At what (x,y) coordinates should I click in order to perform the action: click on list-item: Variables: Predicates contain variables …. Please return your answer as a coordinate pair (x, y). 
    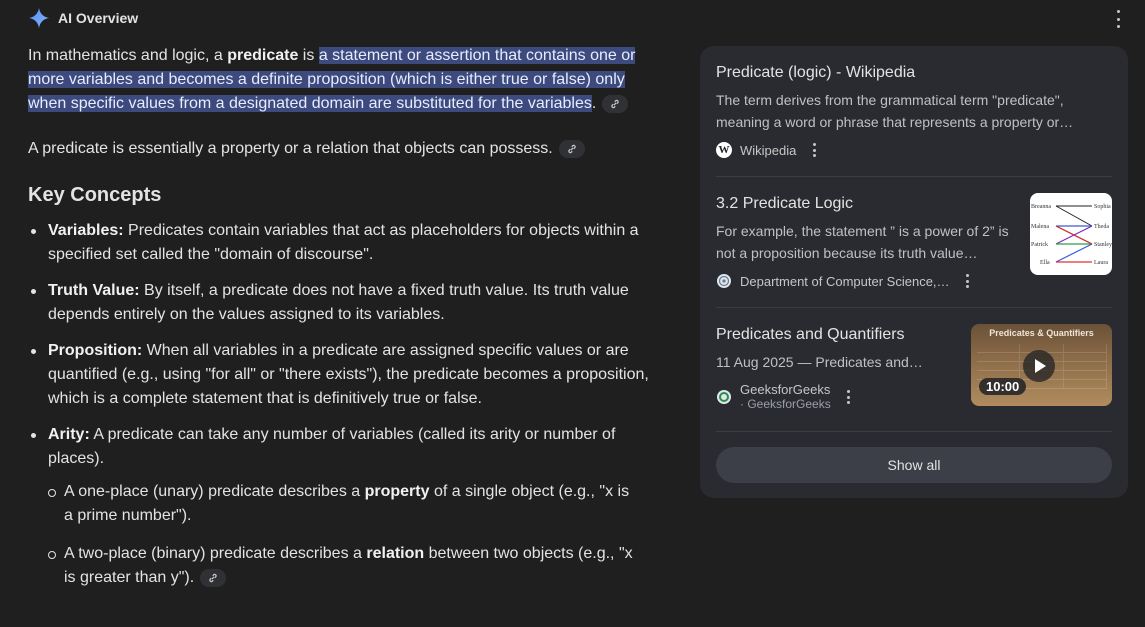
    Looking at the image, I should click on (343, 243).